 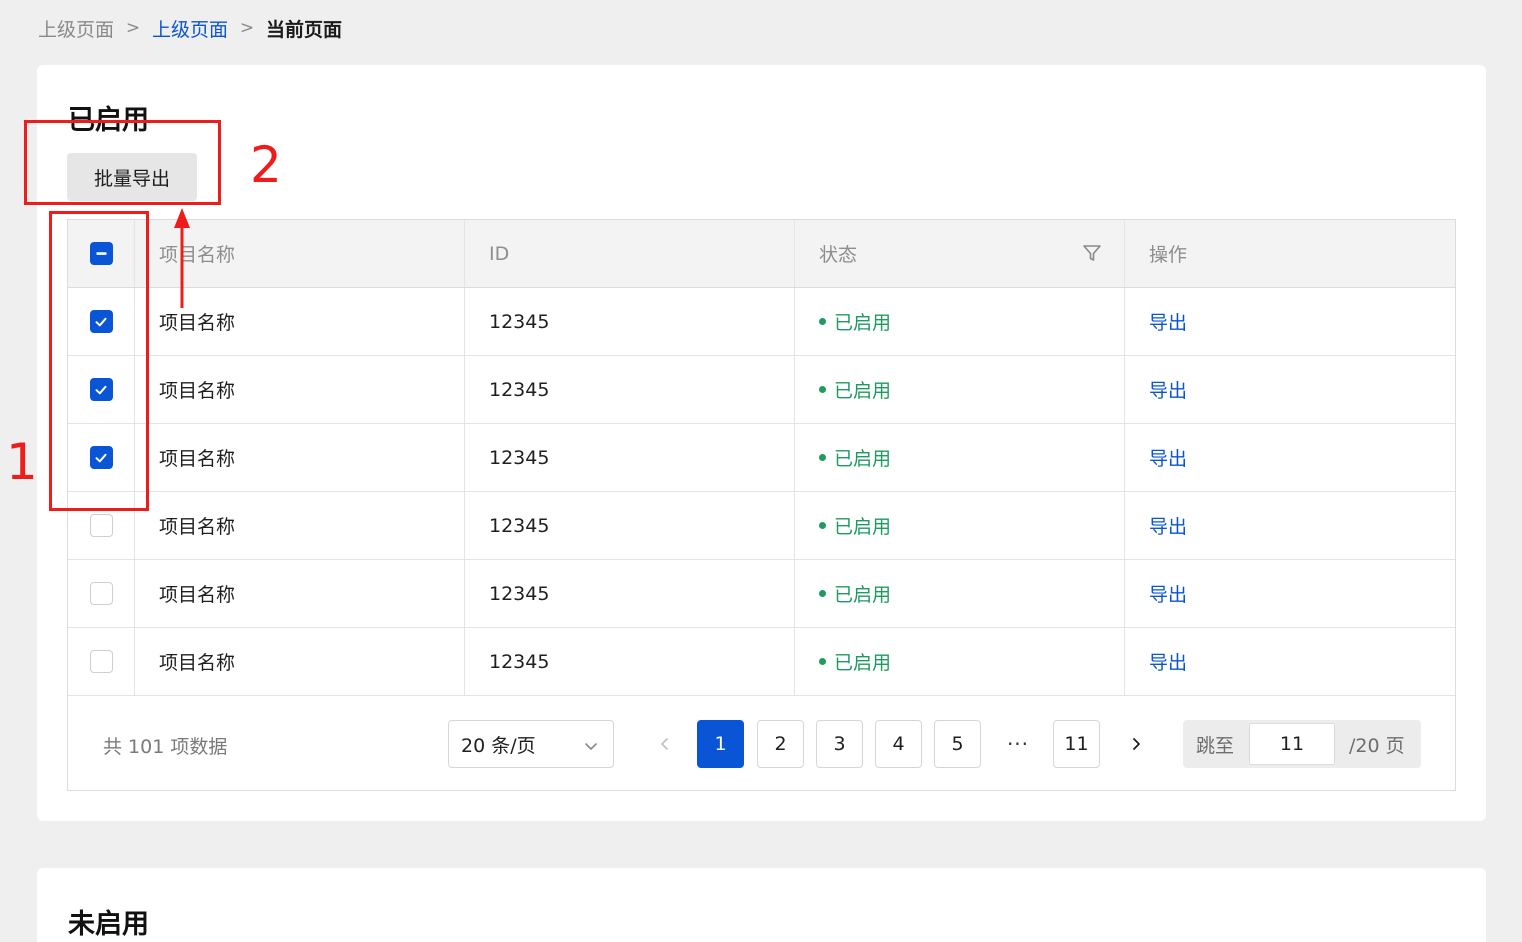 What do you see at coordinates (22, 462) in the screenshot?
I see `annotation-label-1: 1` at bounding box center [22, 462].